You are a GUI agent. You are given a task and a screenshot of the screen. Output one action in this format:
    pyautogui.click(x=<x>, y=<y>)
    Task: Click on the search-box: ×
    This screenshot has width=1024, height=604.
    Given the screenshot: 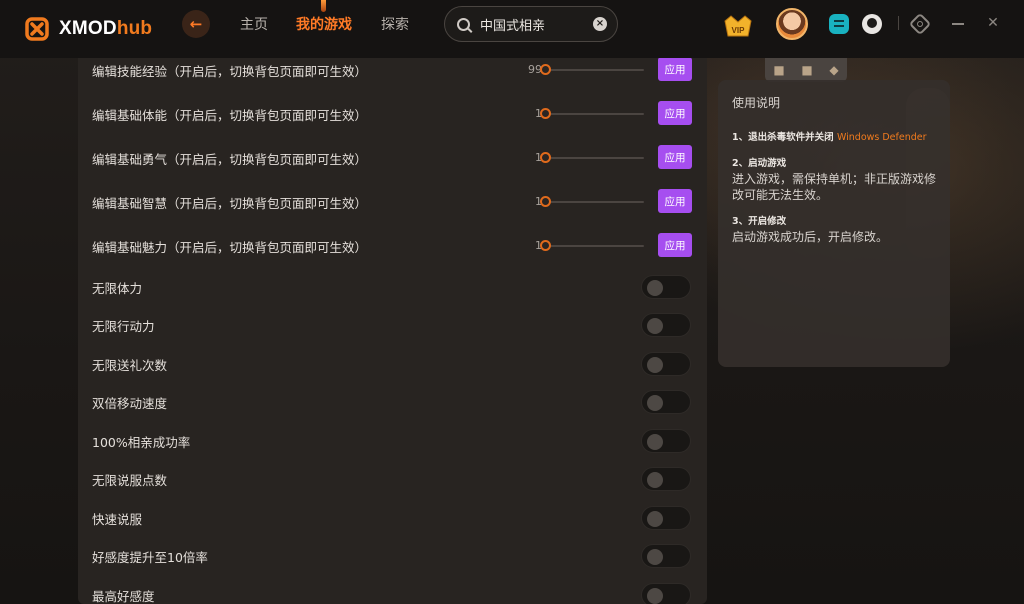 What is the action you would take?
    pyautogui.click(x=531, y=24)
    